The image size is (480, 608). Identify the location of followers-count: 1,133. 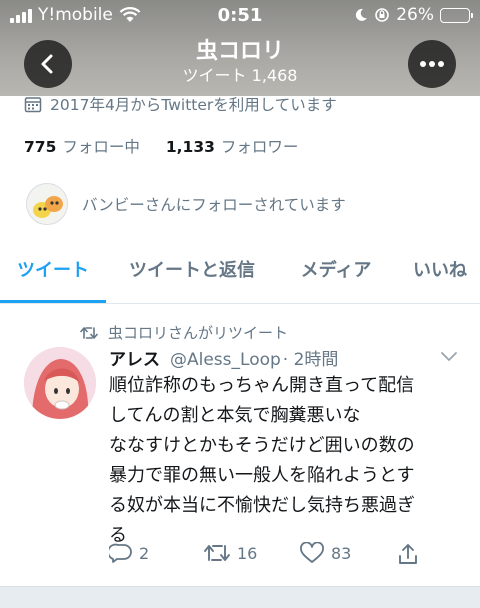
(190, 147).